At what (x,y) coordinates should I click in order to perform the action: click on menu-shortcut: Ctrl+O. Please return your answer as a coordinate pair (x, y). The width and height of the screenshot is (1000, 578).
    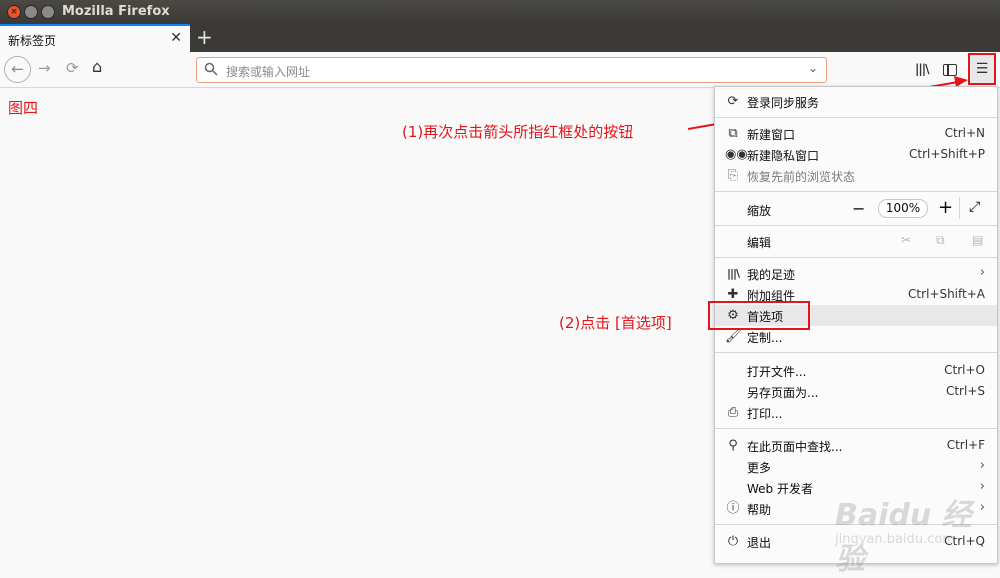
    Looking at the image, I should click on (964, 370).